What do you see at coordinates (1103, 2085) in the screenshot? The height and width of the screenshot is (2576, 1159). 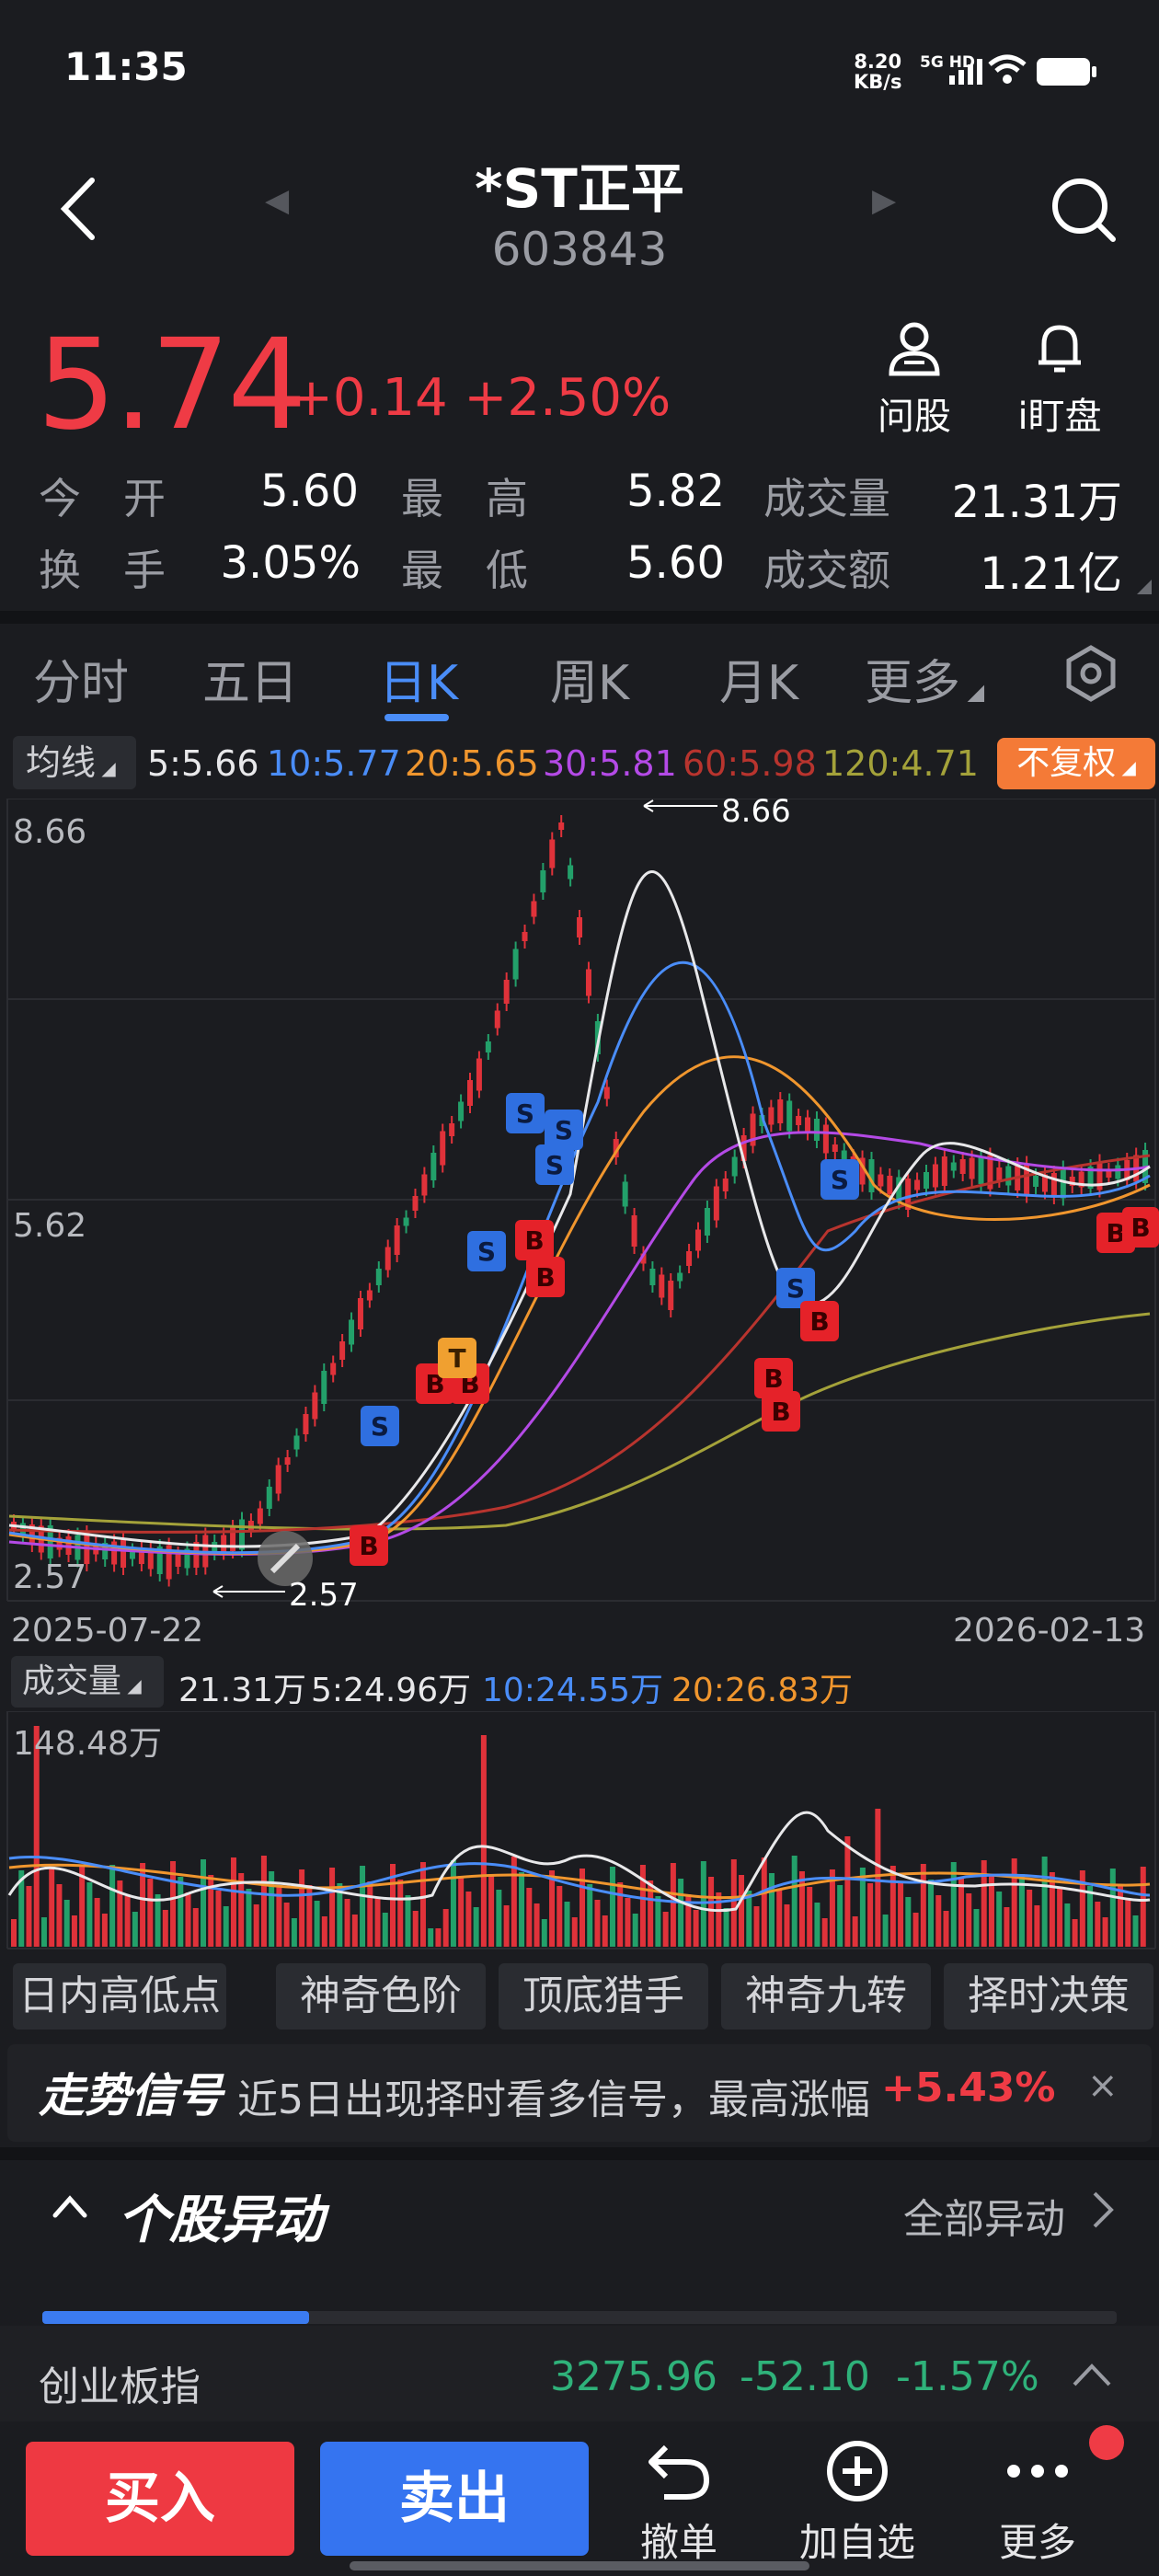 I see `close-icon: ×` at bounding box center [1103, 2085].